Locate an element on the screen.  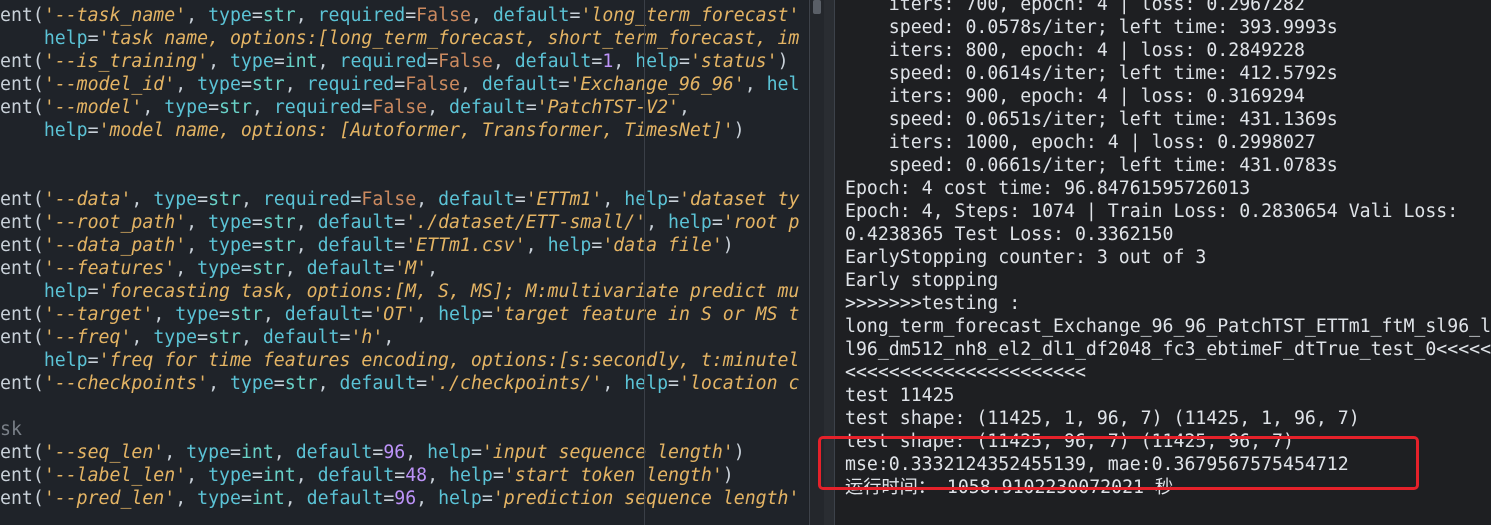
code-line: ent('--freq', type=str, default='h', is located at coordinates (197, 337).